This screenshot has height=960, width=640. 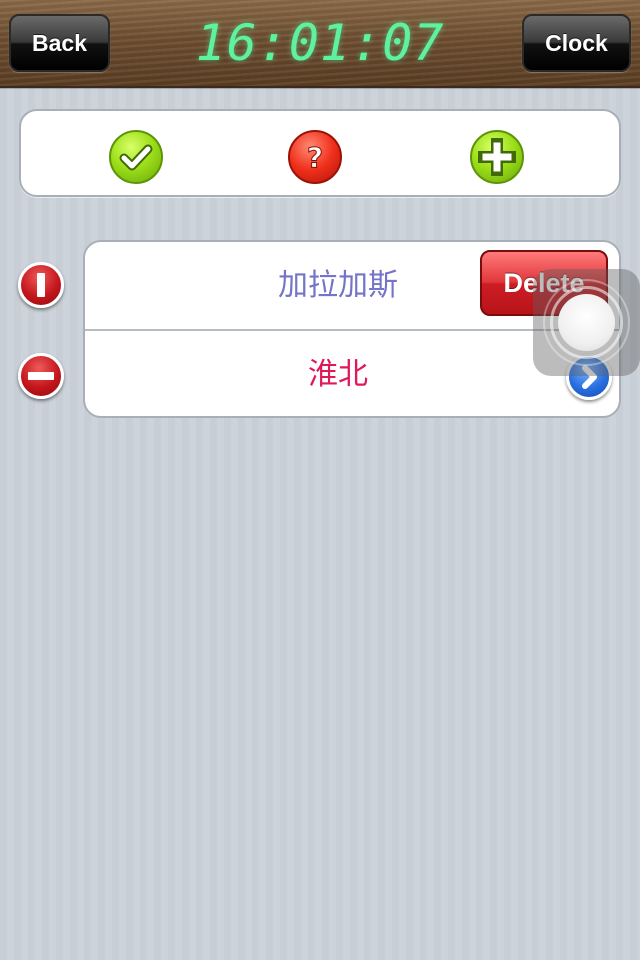 I want to click on row-delete-toggle-active, so click(x=41, y=285).